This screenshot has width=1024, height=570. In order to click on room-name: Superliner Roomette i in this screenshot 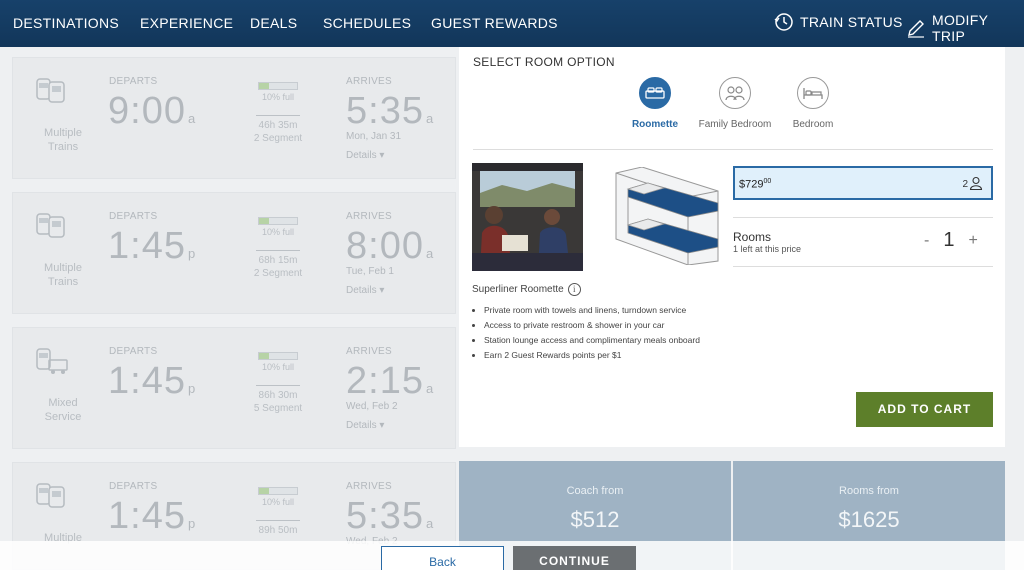, I will do `click(526, 289)`.